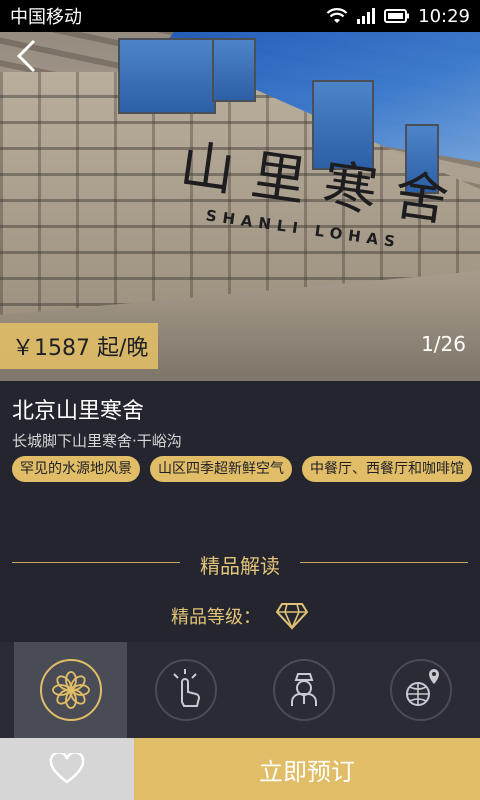 The width and height of the screenshot is (480, 800). I want to click on diamond-icon, so click(292, 616).